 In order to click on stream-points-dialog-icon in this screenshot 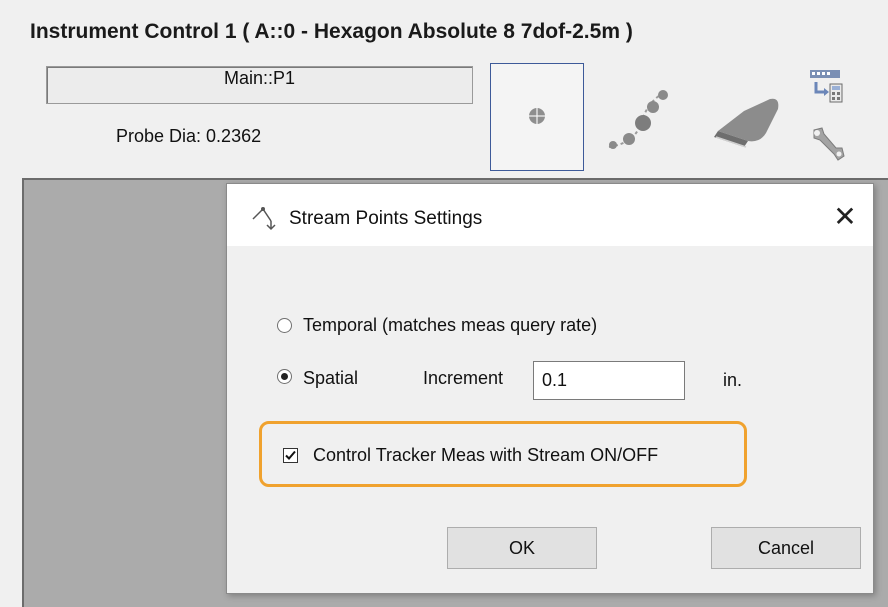, I will do `click(264, 219)`.